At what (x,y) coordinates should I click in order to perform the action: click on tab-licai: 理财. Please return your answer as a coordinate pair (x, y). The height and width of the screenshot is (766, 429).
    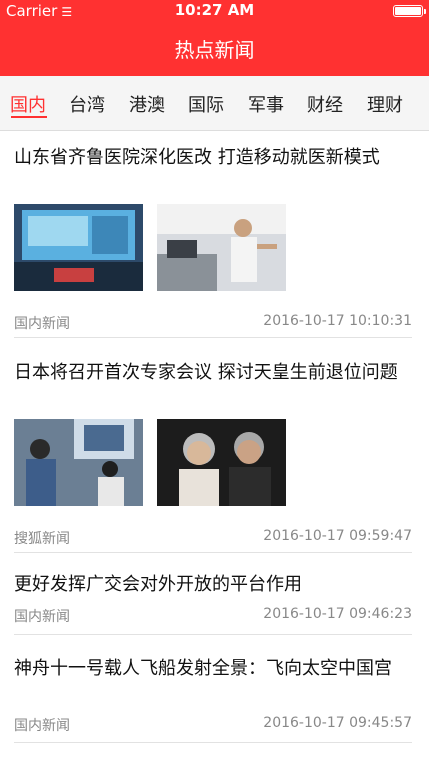
    Looking at the image, I should click on (385, 104).